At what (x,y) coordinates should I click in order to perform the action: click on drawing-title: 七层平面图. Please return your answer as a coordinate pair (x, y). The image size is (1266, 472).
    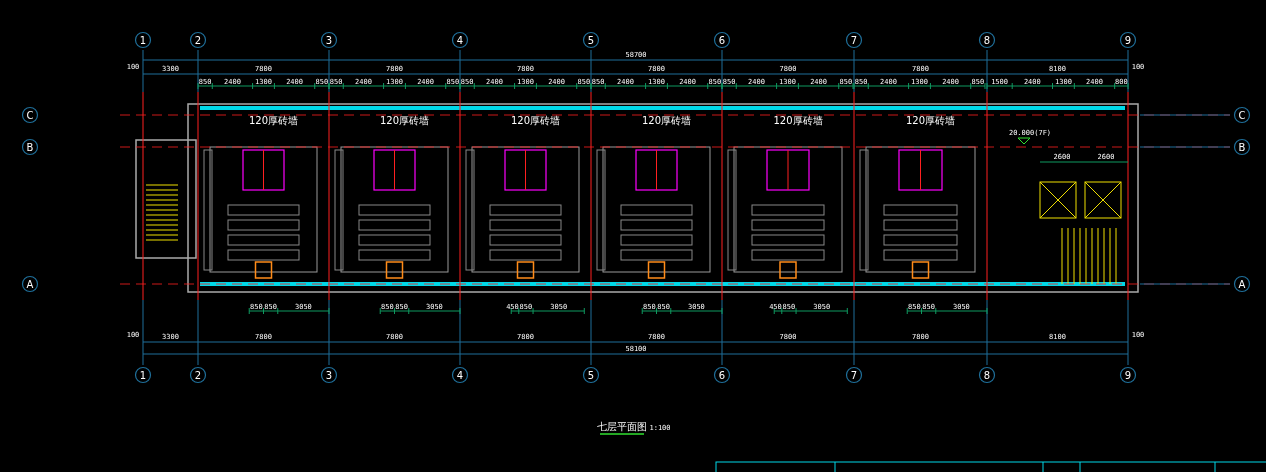
    Looking at the image, I should click on (622, 426).